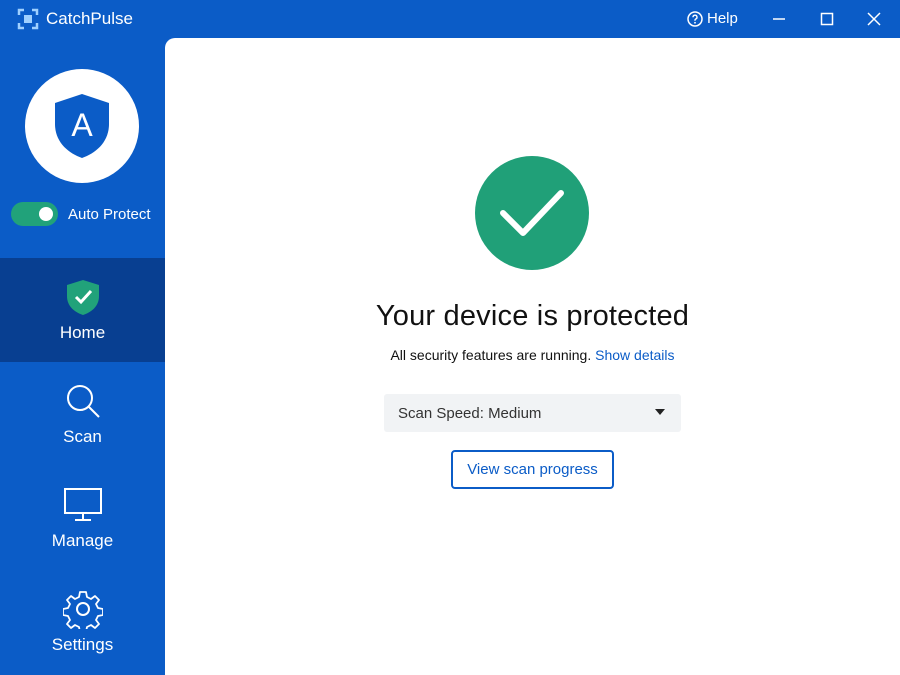 The width and height of the screenshot is (900, 675). I want to click on sidebar-item-label: Home, so click(82, 332).